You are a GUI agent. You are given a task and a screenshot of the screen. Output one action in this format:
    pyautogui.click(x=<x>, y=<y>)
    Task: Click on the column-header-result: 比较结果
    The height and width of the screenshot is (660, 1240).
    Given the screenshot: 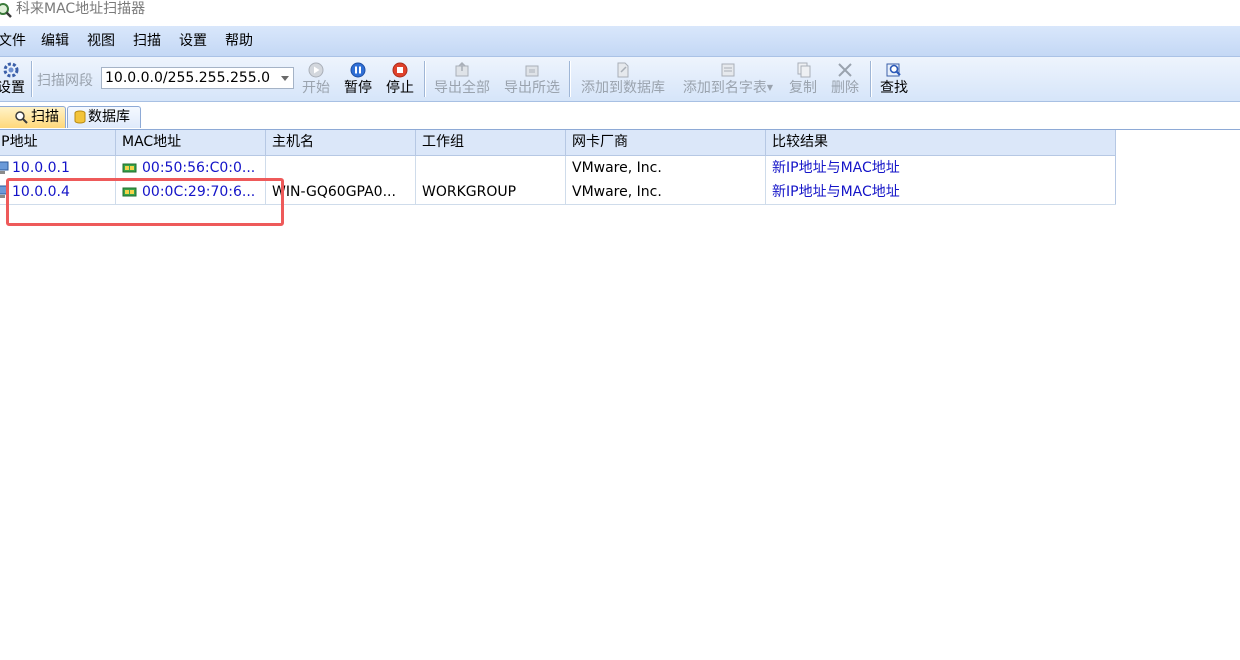 What is the action you would take?
    pyautogui.click(x=941, y=142)
    